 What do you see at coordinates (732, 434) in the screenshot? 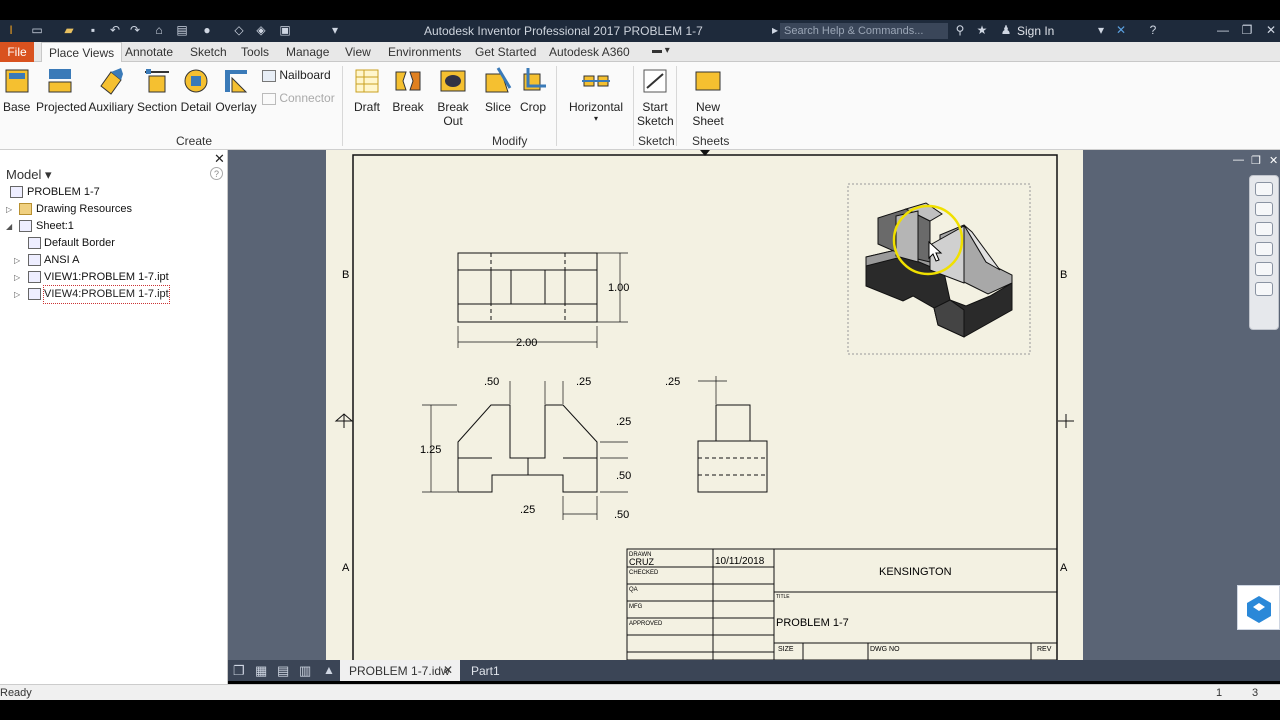
I see `side-view` at bounding box center [732, 434].